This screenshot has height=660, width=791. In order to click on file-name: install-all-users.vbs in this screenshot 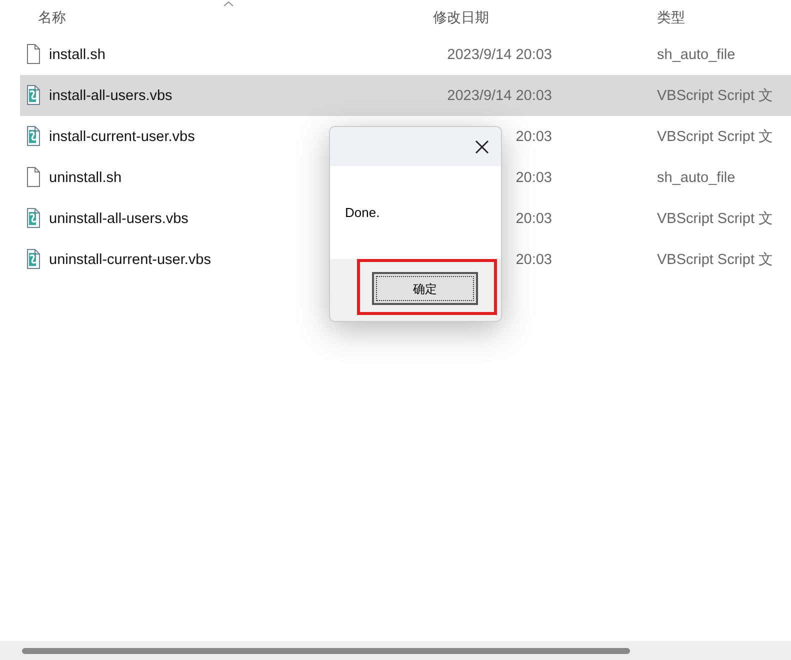, I will do `click(110, 96)`.